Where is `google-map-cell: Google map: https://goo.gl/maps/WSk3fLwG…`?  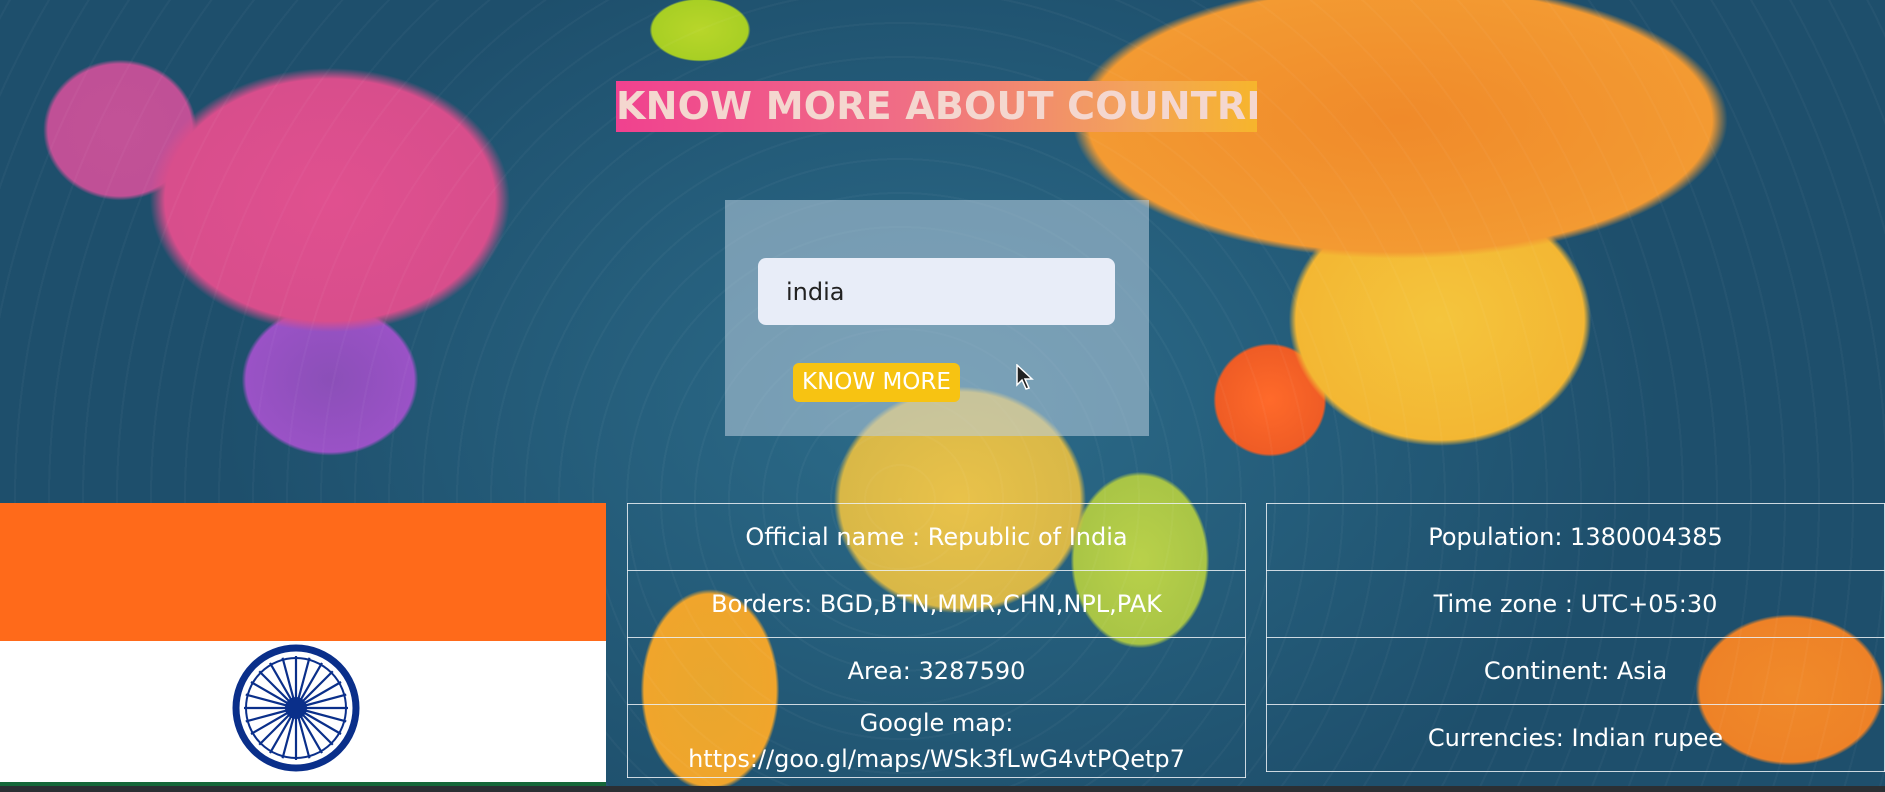 google-map-cell: Google map: https://goo.gl/maps/WSk3fLwG… is located at coordinates (936, 741).